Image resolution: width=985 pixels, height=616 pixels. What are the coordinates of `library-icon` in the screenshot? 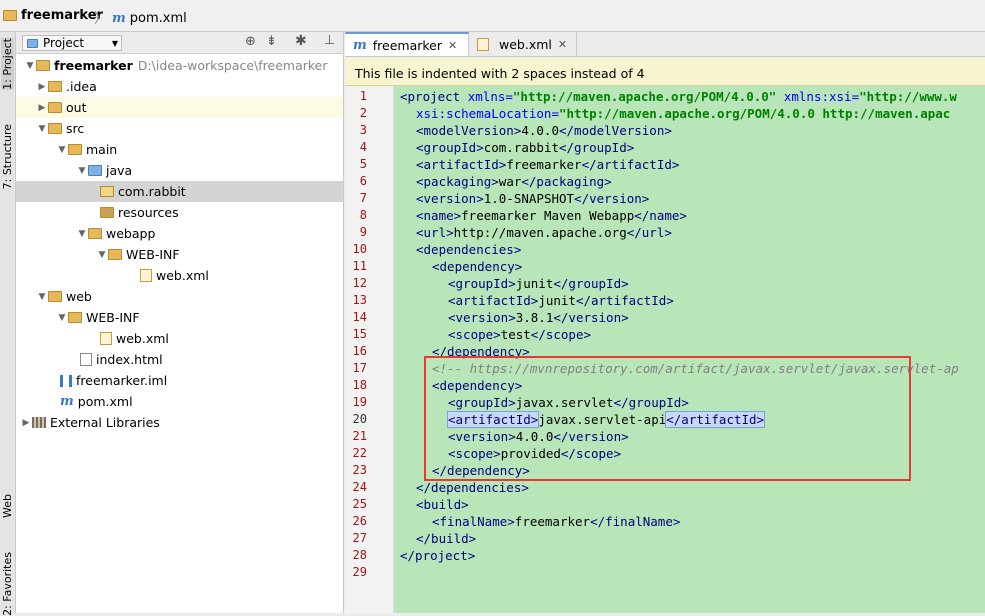 It's located at (39, 422).